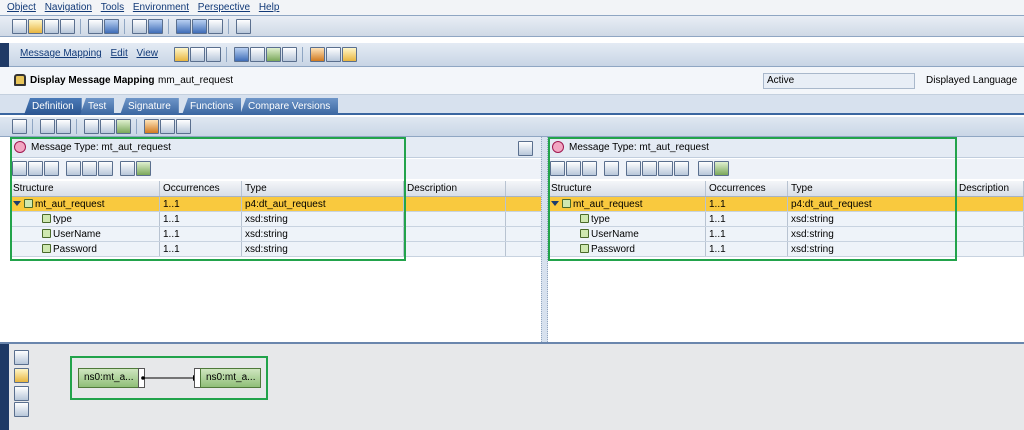 The height and width of the screenshot is (430, 1024). I want to click on window-icon, so click(215, 26).